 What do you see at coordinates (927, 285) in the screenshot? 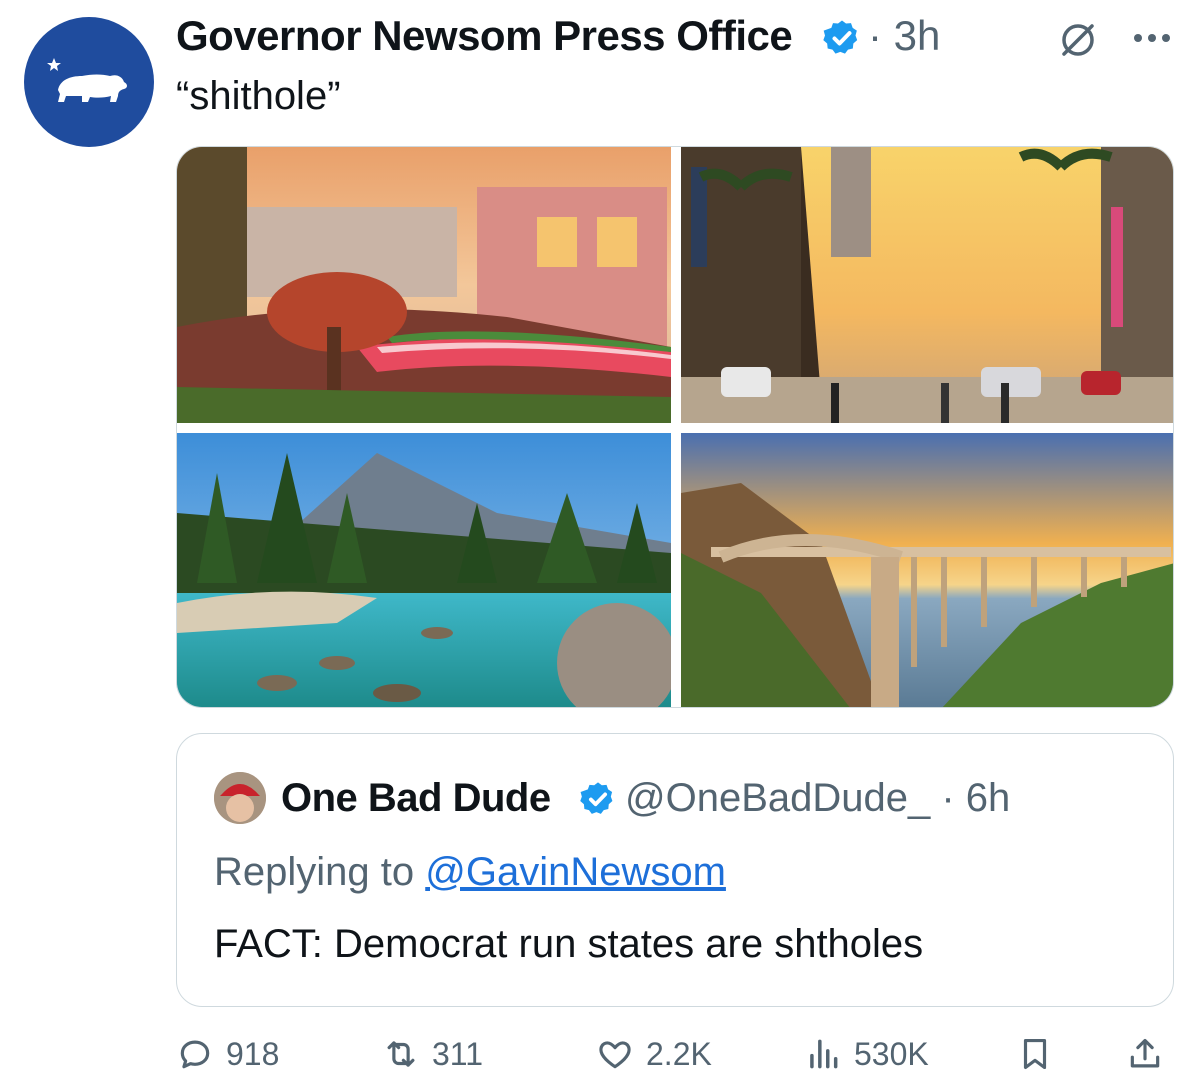
I see `photo-hollywood-boulevard` at bounding box center [927, 285].